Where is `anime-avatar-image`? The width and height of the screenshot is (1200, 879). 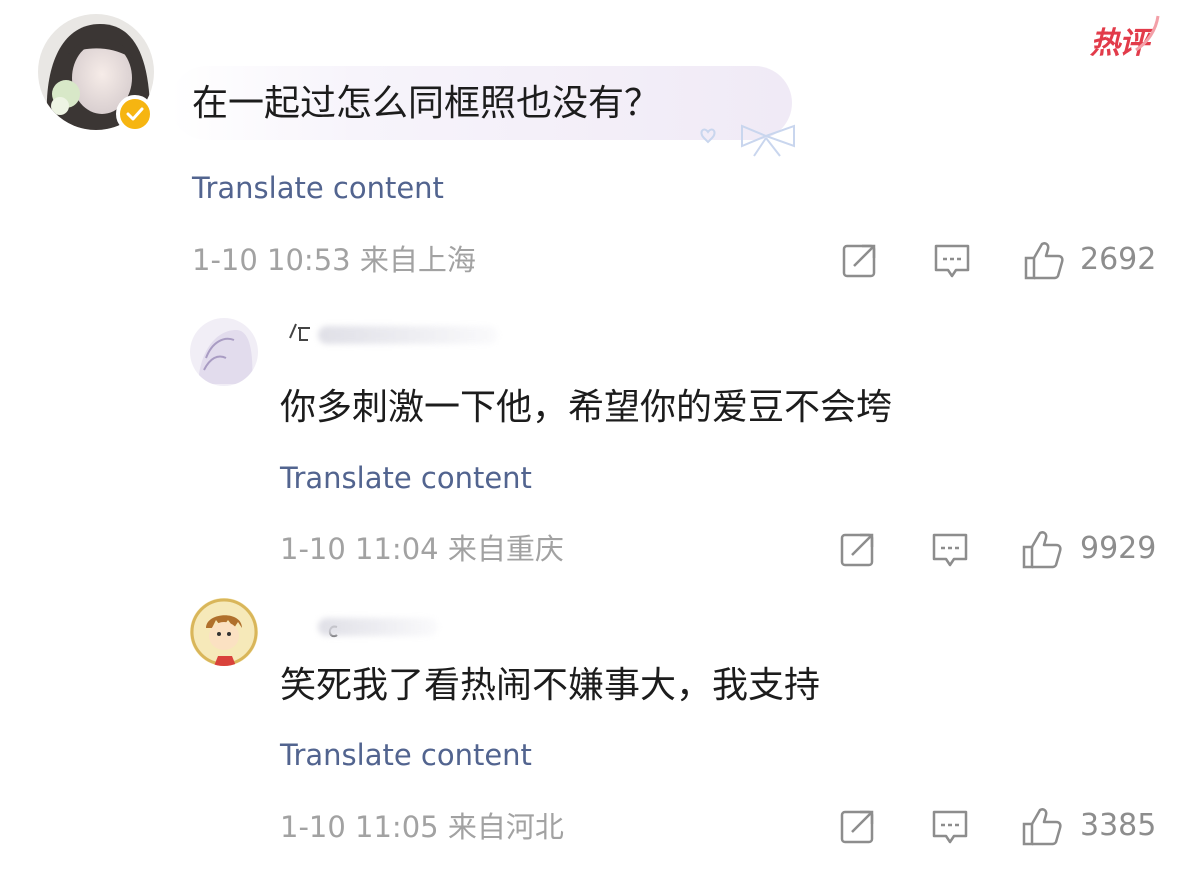 anime-avatar-image is located at coordinates (224, 352).